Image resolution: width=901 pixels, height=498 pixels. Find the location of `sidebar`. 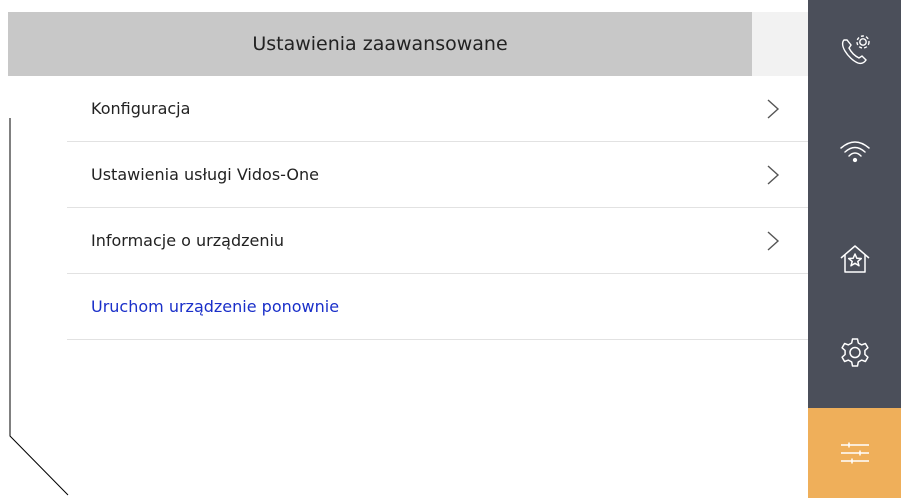

sidebar is located at coordinates (854, 249).